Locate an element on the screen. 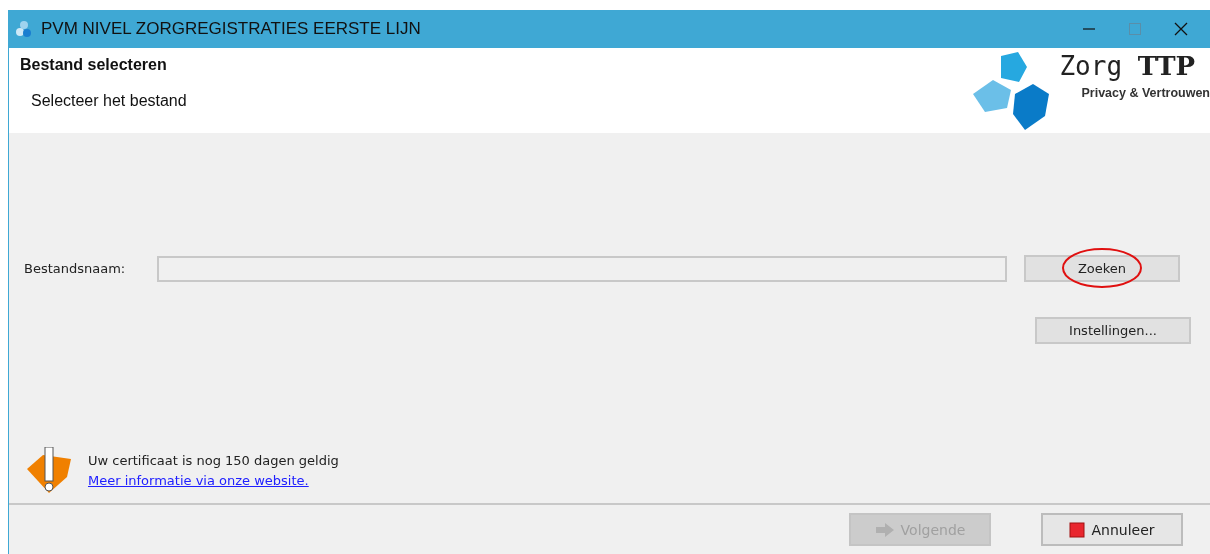 Image resolution: width=1210 pixels, height=554 pixels. window-title: PVM NIVEL ZORGREGISTRATIES EERSTE LIJN is located at coordinates (231, 29).